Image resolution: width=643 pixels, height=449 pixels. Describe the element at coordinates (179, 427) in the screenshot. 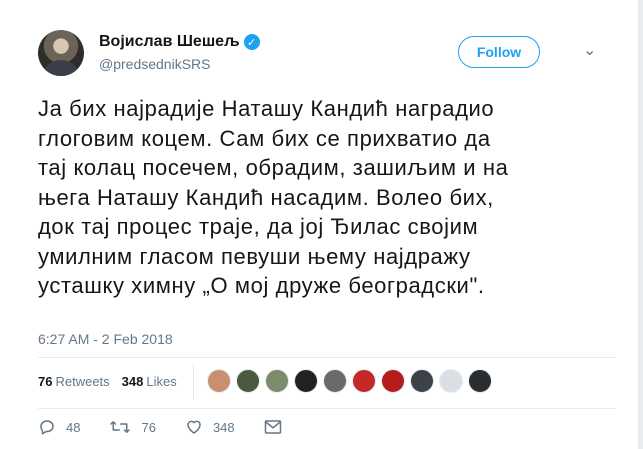

I see `action-bar: 48 76 348` at that location.